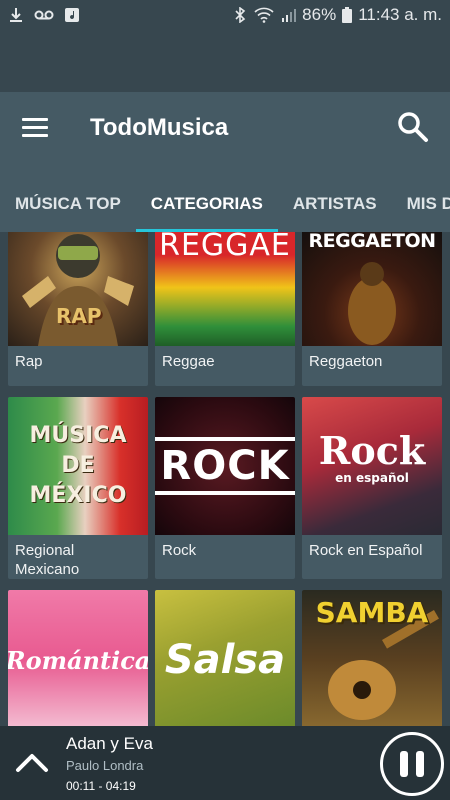  What do you see at coordinates (35, 128) in the screenshot?
I see `menu-icon` at bounding box center [35, 128].